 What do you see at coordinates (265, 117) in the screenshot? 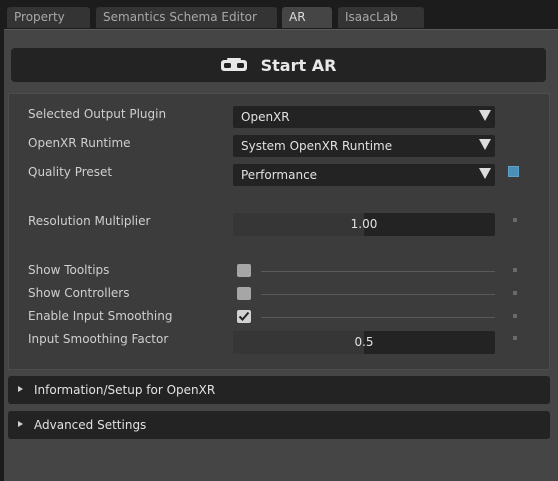
I see `output-plugin-value: OpenXR` at bounding box center [265, 117].